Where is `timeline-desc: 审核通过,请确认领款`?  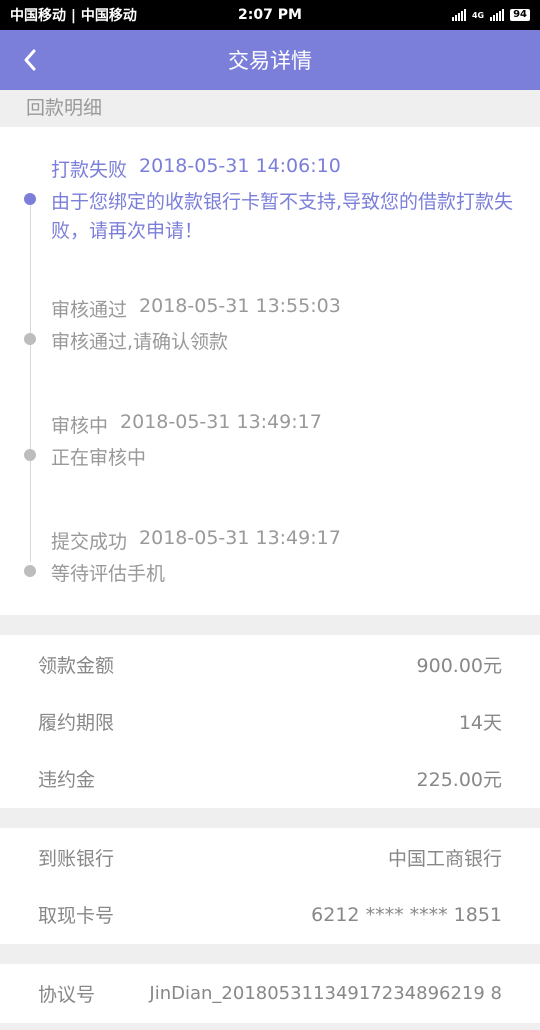
timeline-desc: 审核通过,请确认领款 is located at coordinates (140, 342).